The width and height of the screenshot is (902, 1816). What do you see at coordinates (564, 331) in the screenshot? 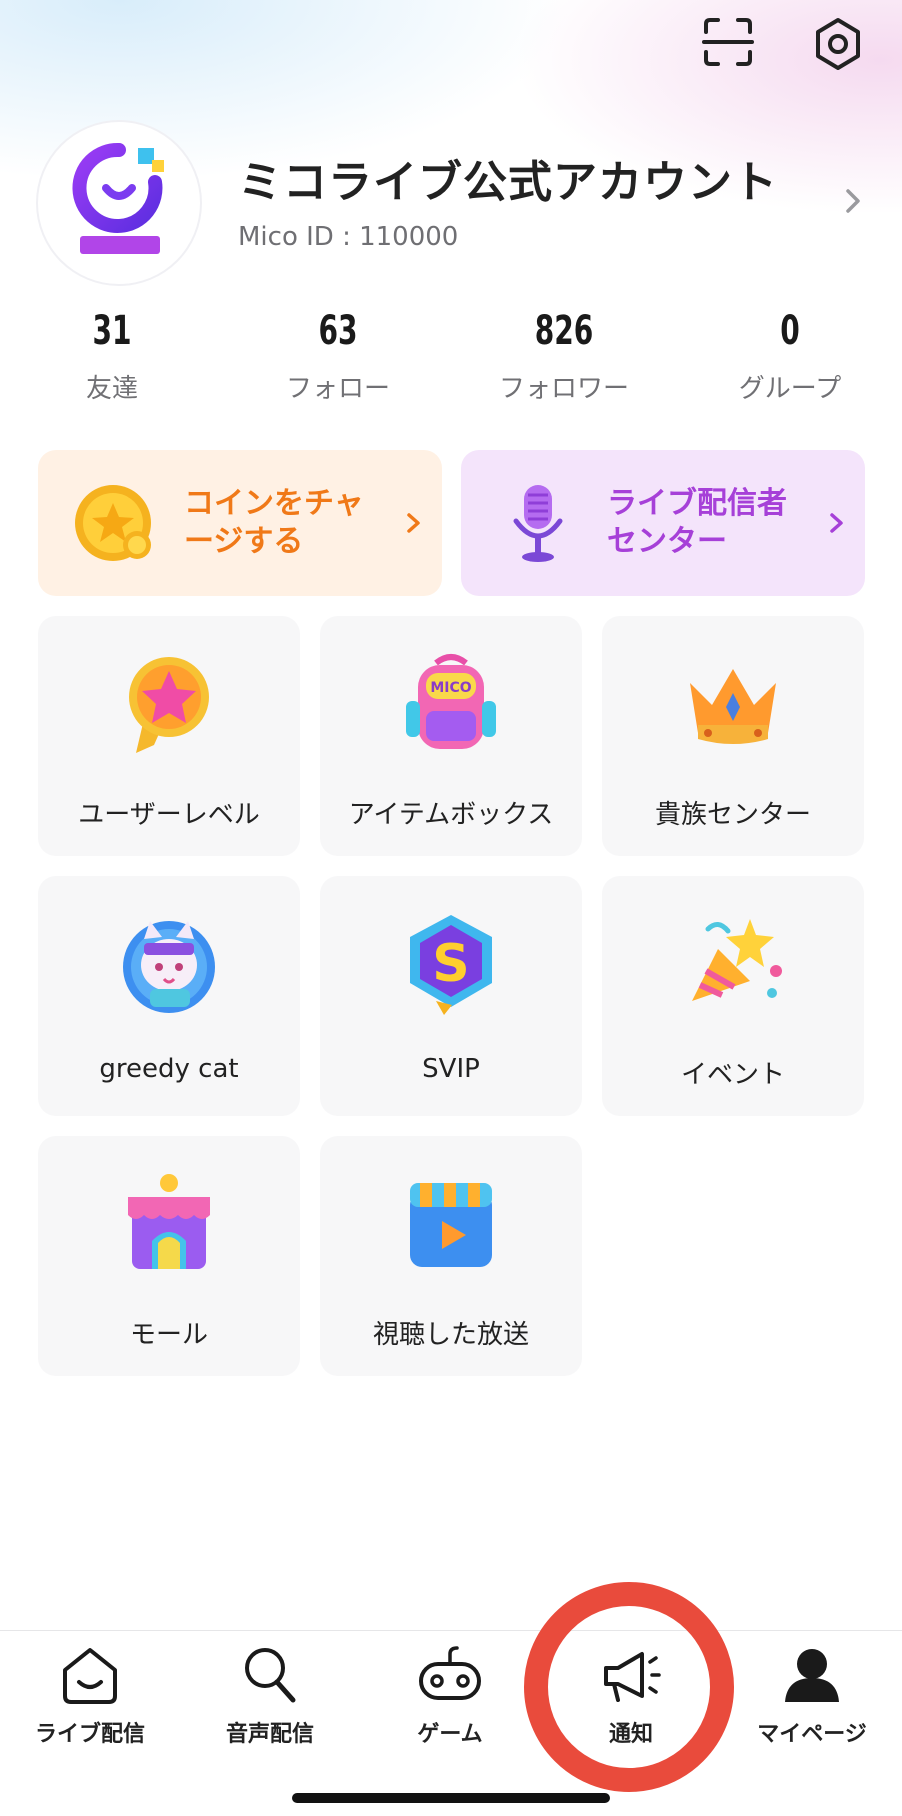
I see `stat-value: 826` at bounding box center [564, 331].